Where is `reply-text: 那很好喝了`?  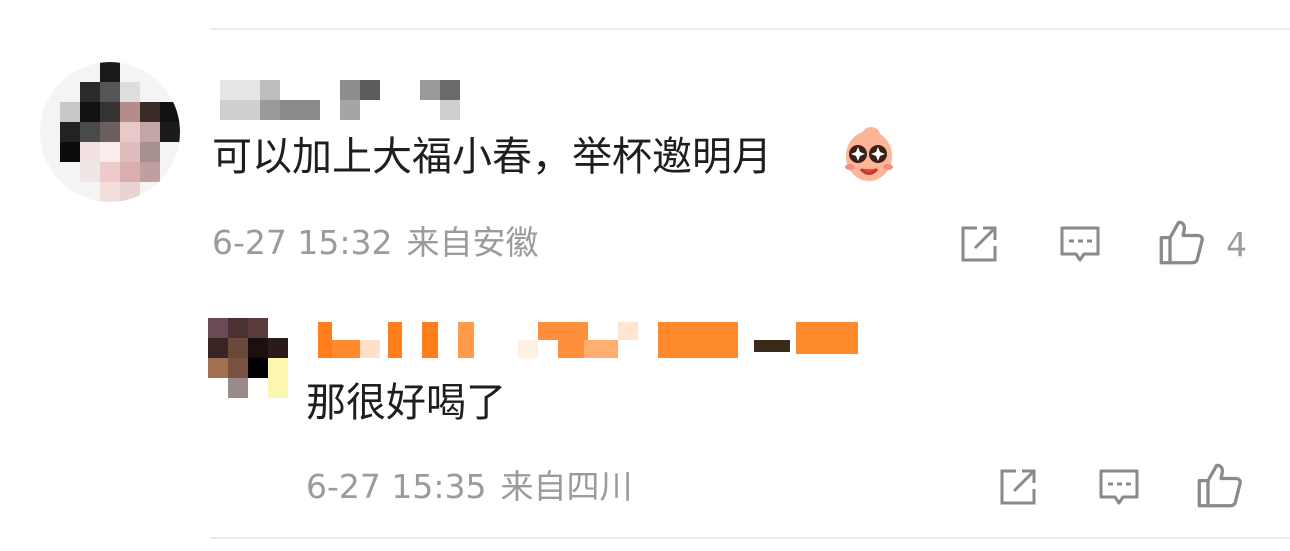 reply-text: 那很好喝了 is located at coordinates (406, 403).